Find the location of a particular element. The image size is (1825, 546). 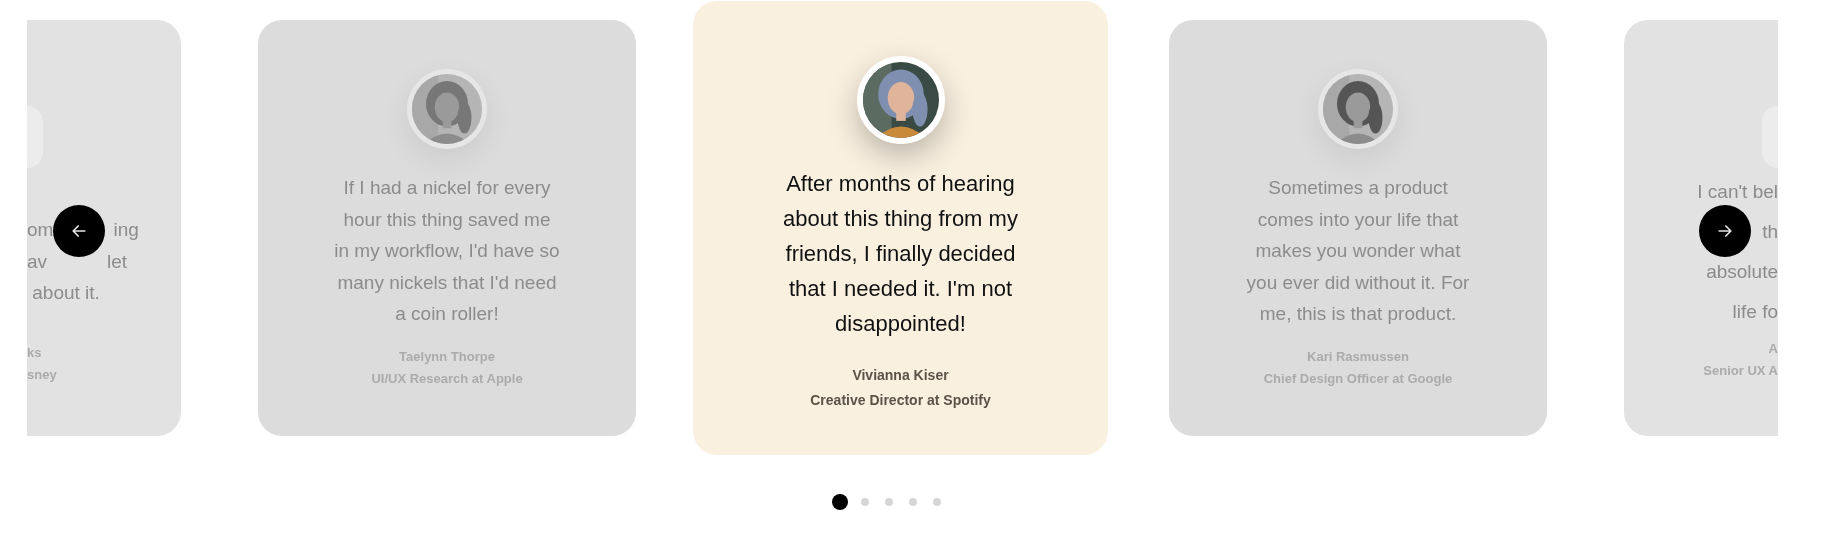

quote-fragment: av is located at coordinates (37, 261).